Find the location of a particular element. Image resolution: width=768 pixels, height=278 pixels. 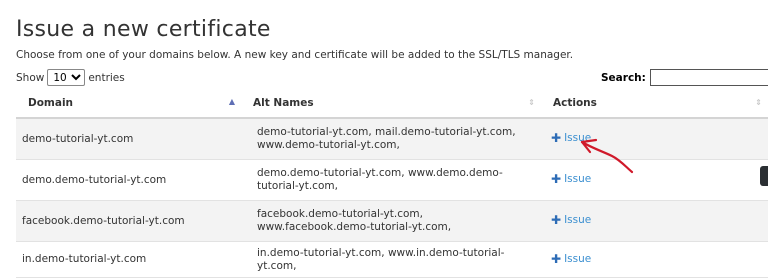

column-header-alt-names: Alt Names ⇕ is located at coordinates (391, 104).